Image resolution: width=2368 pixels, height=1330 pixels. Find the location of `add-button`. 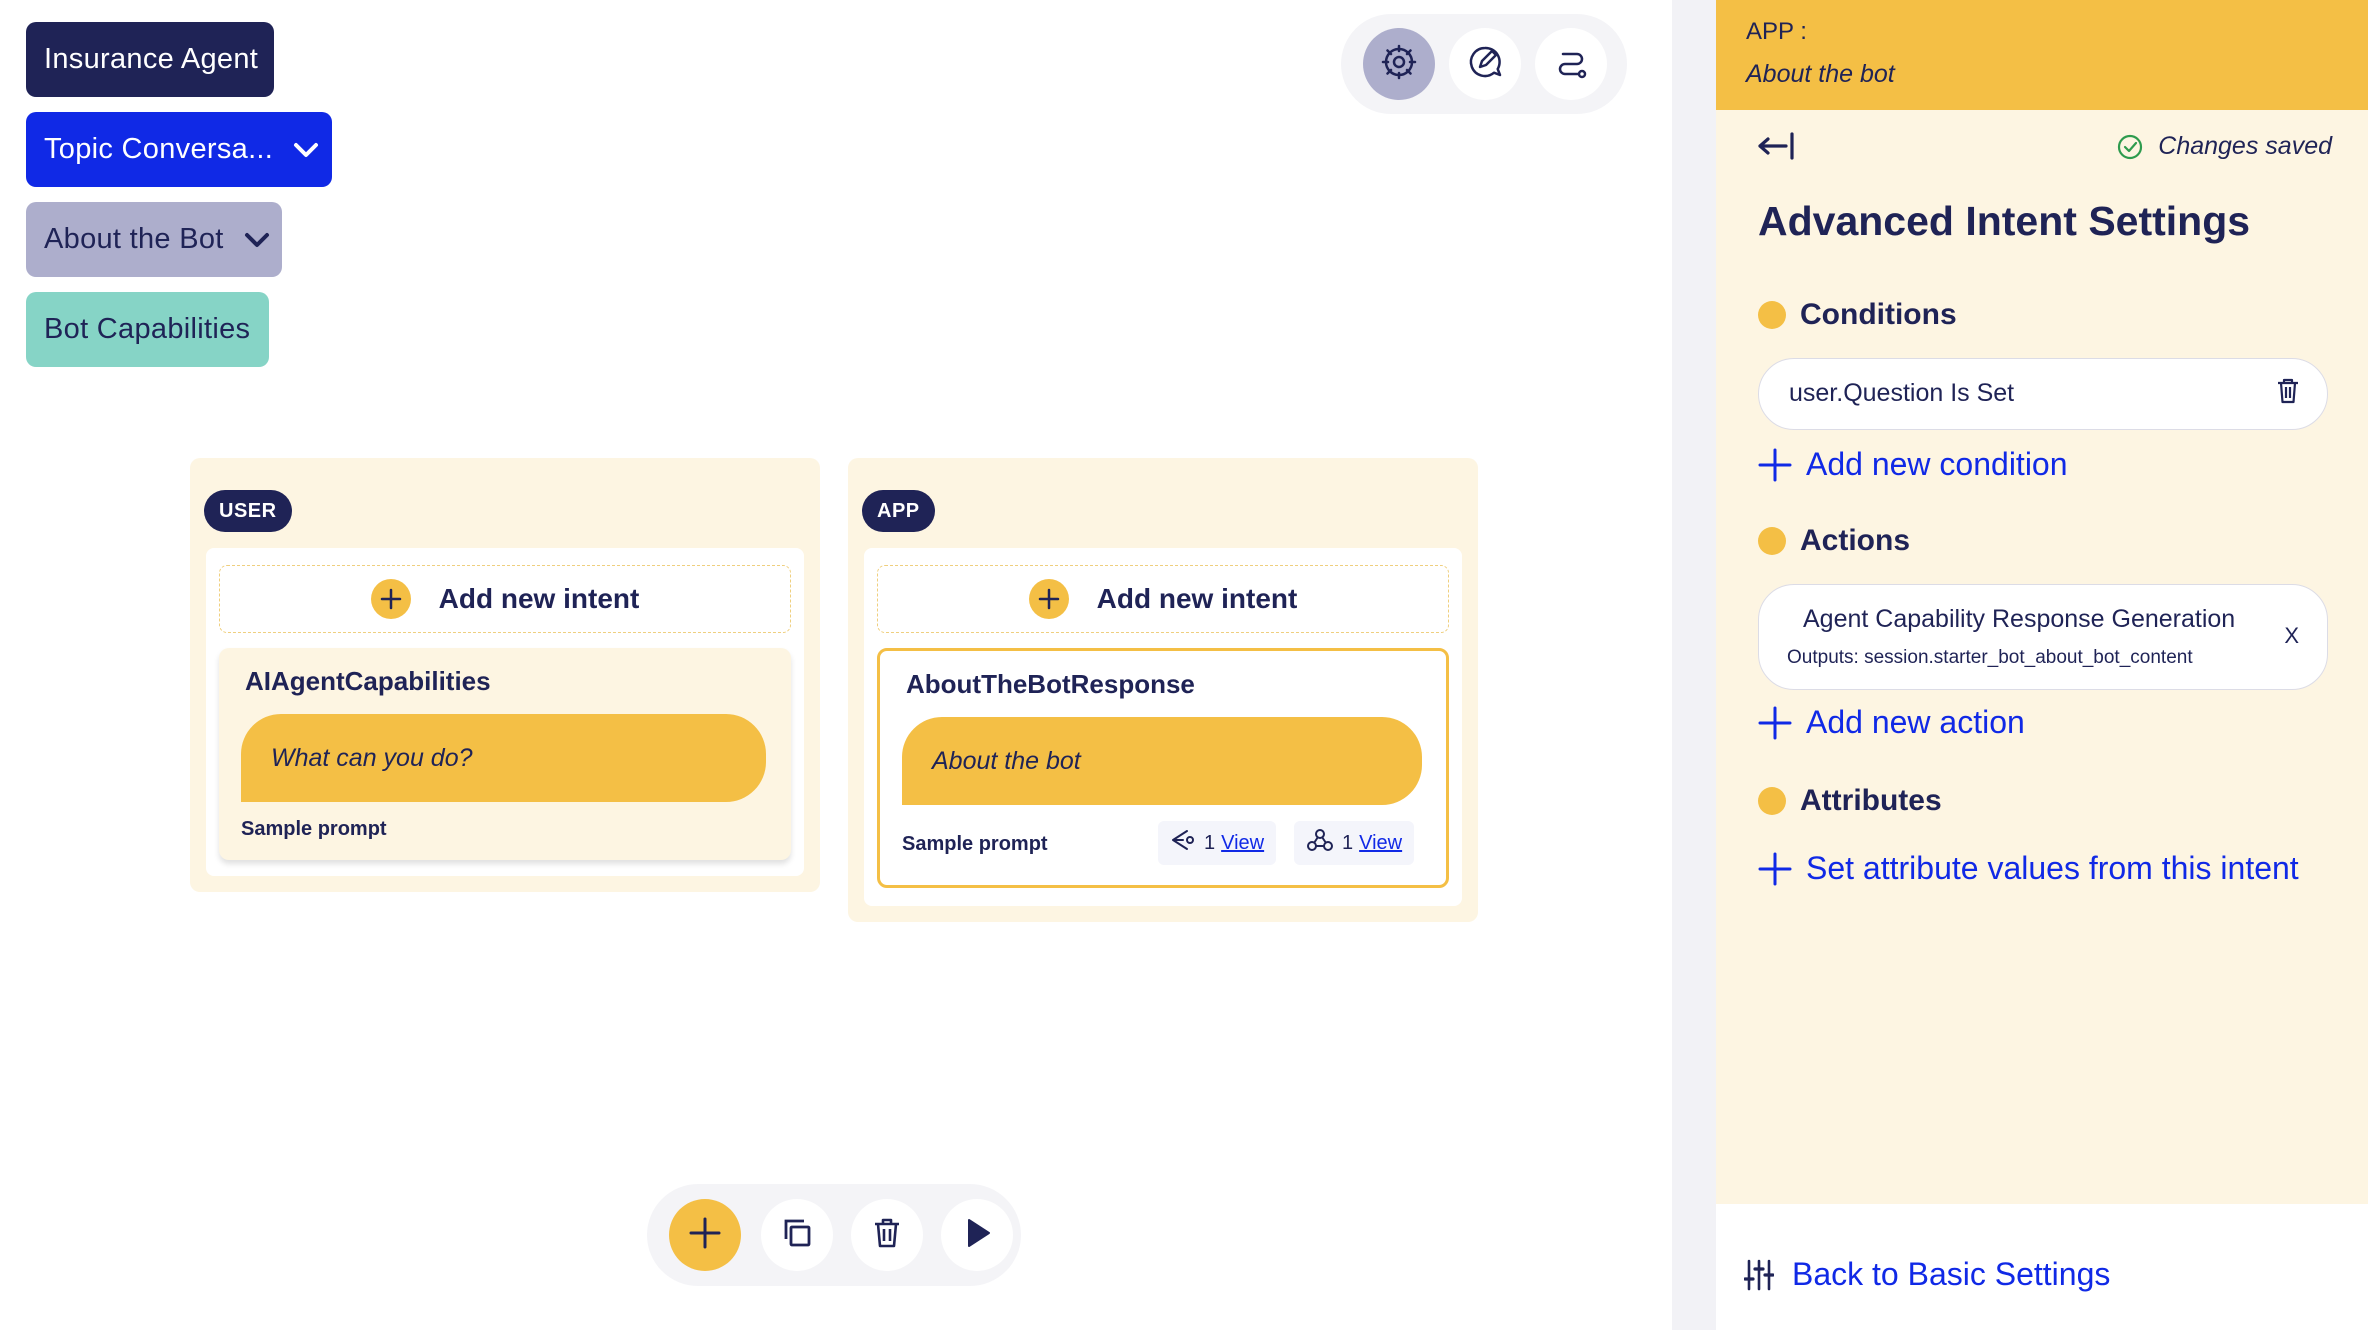

add-button is located at coordinates (705, 1235).